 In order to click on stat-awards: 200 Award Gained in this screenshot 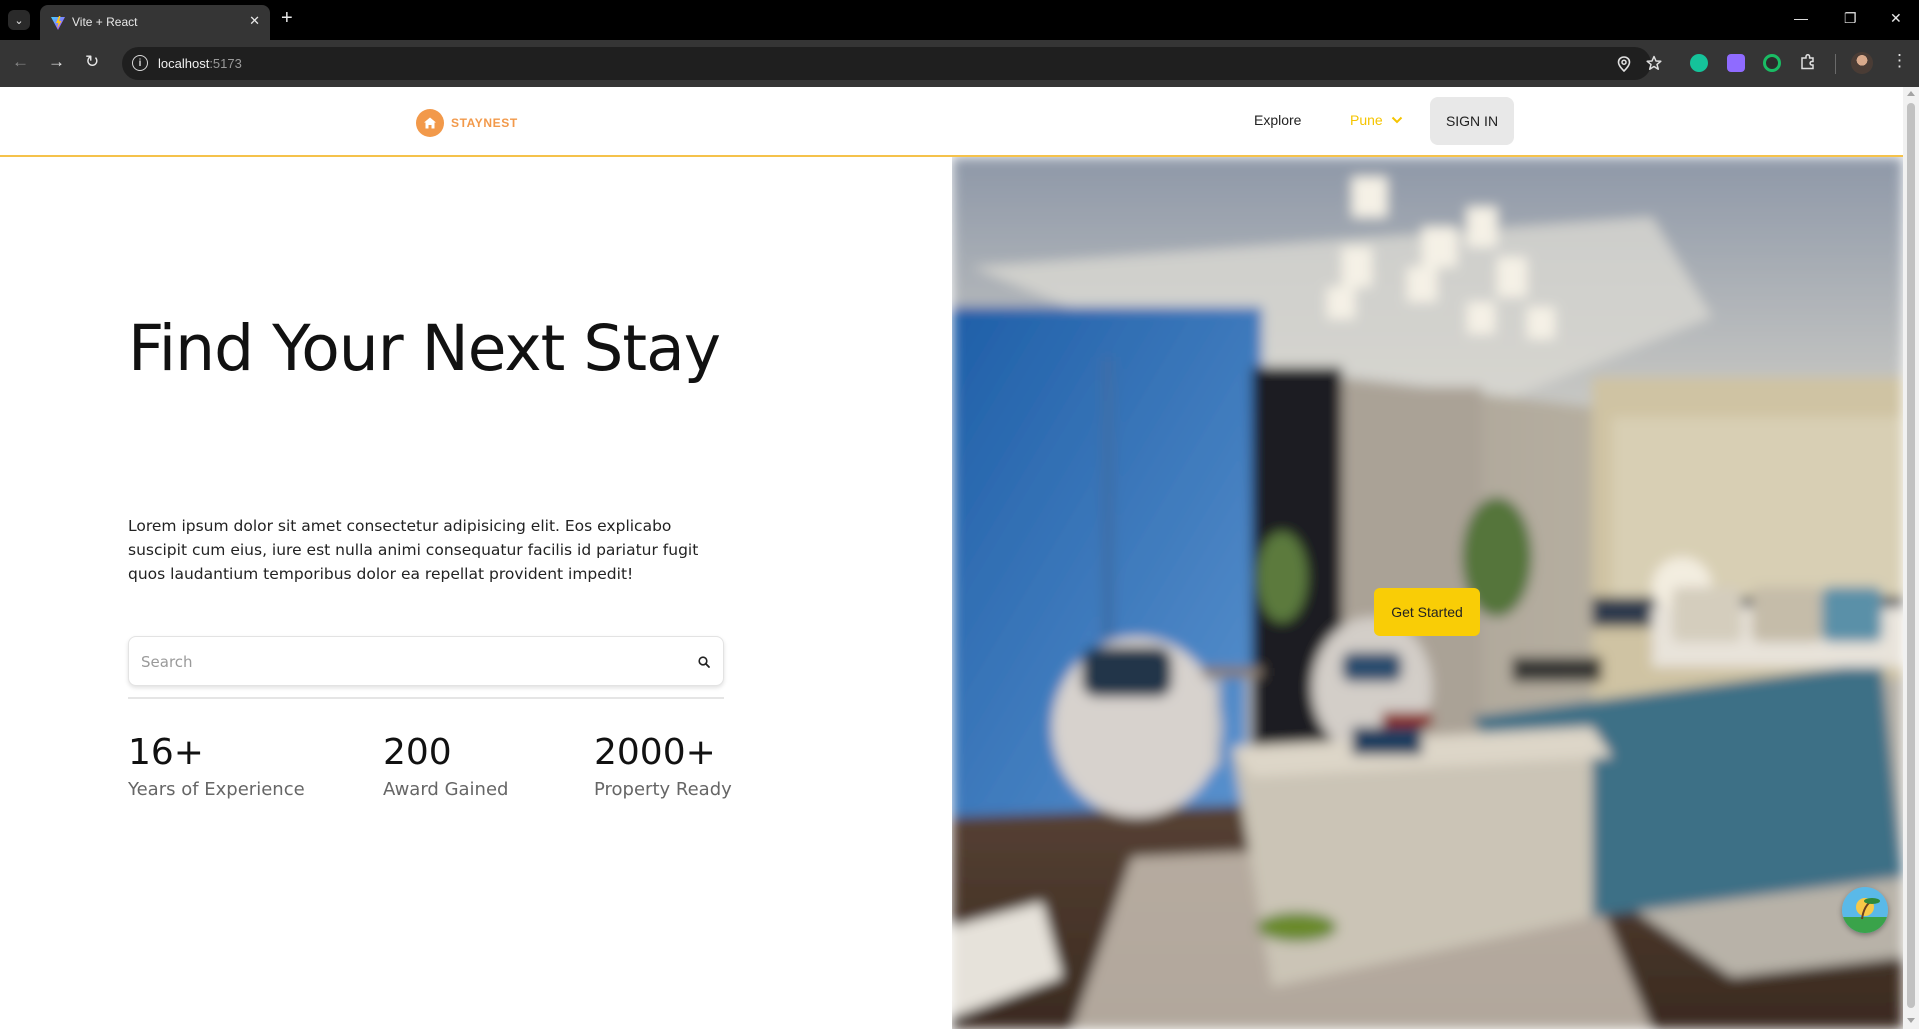, I will do `click(445, 766)`.